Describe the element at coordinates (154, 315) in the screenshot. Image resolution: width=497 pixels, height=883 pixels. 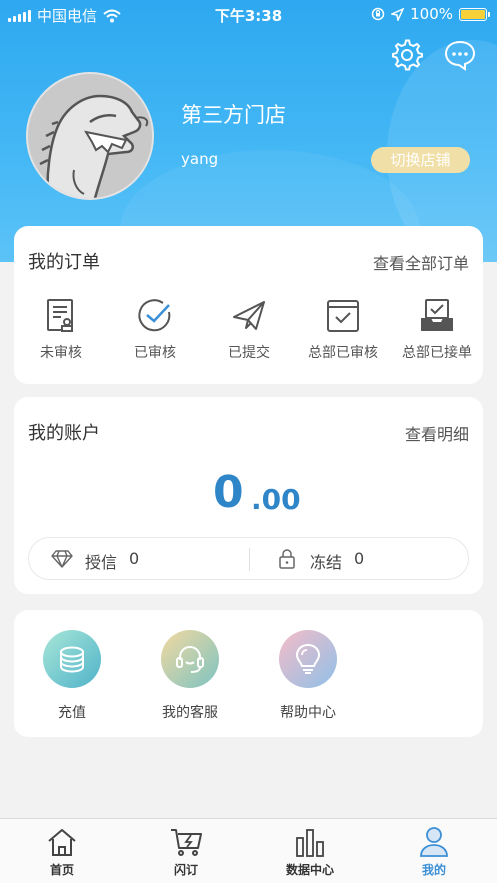
I see `check-circle-icon` at that location.